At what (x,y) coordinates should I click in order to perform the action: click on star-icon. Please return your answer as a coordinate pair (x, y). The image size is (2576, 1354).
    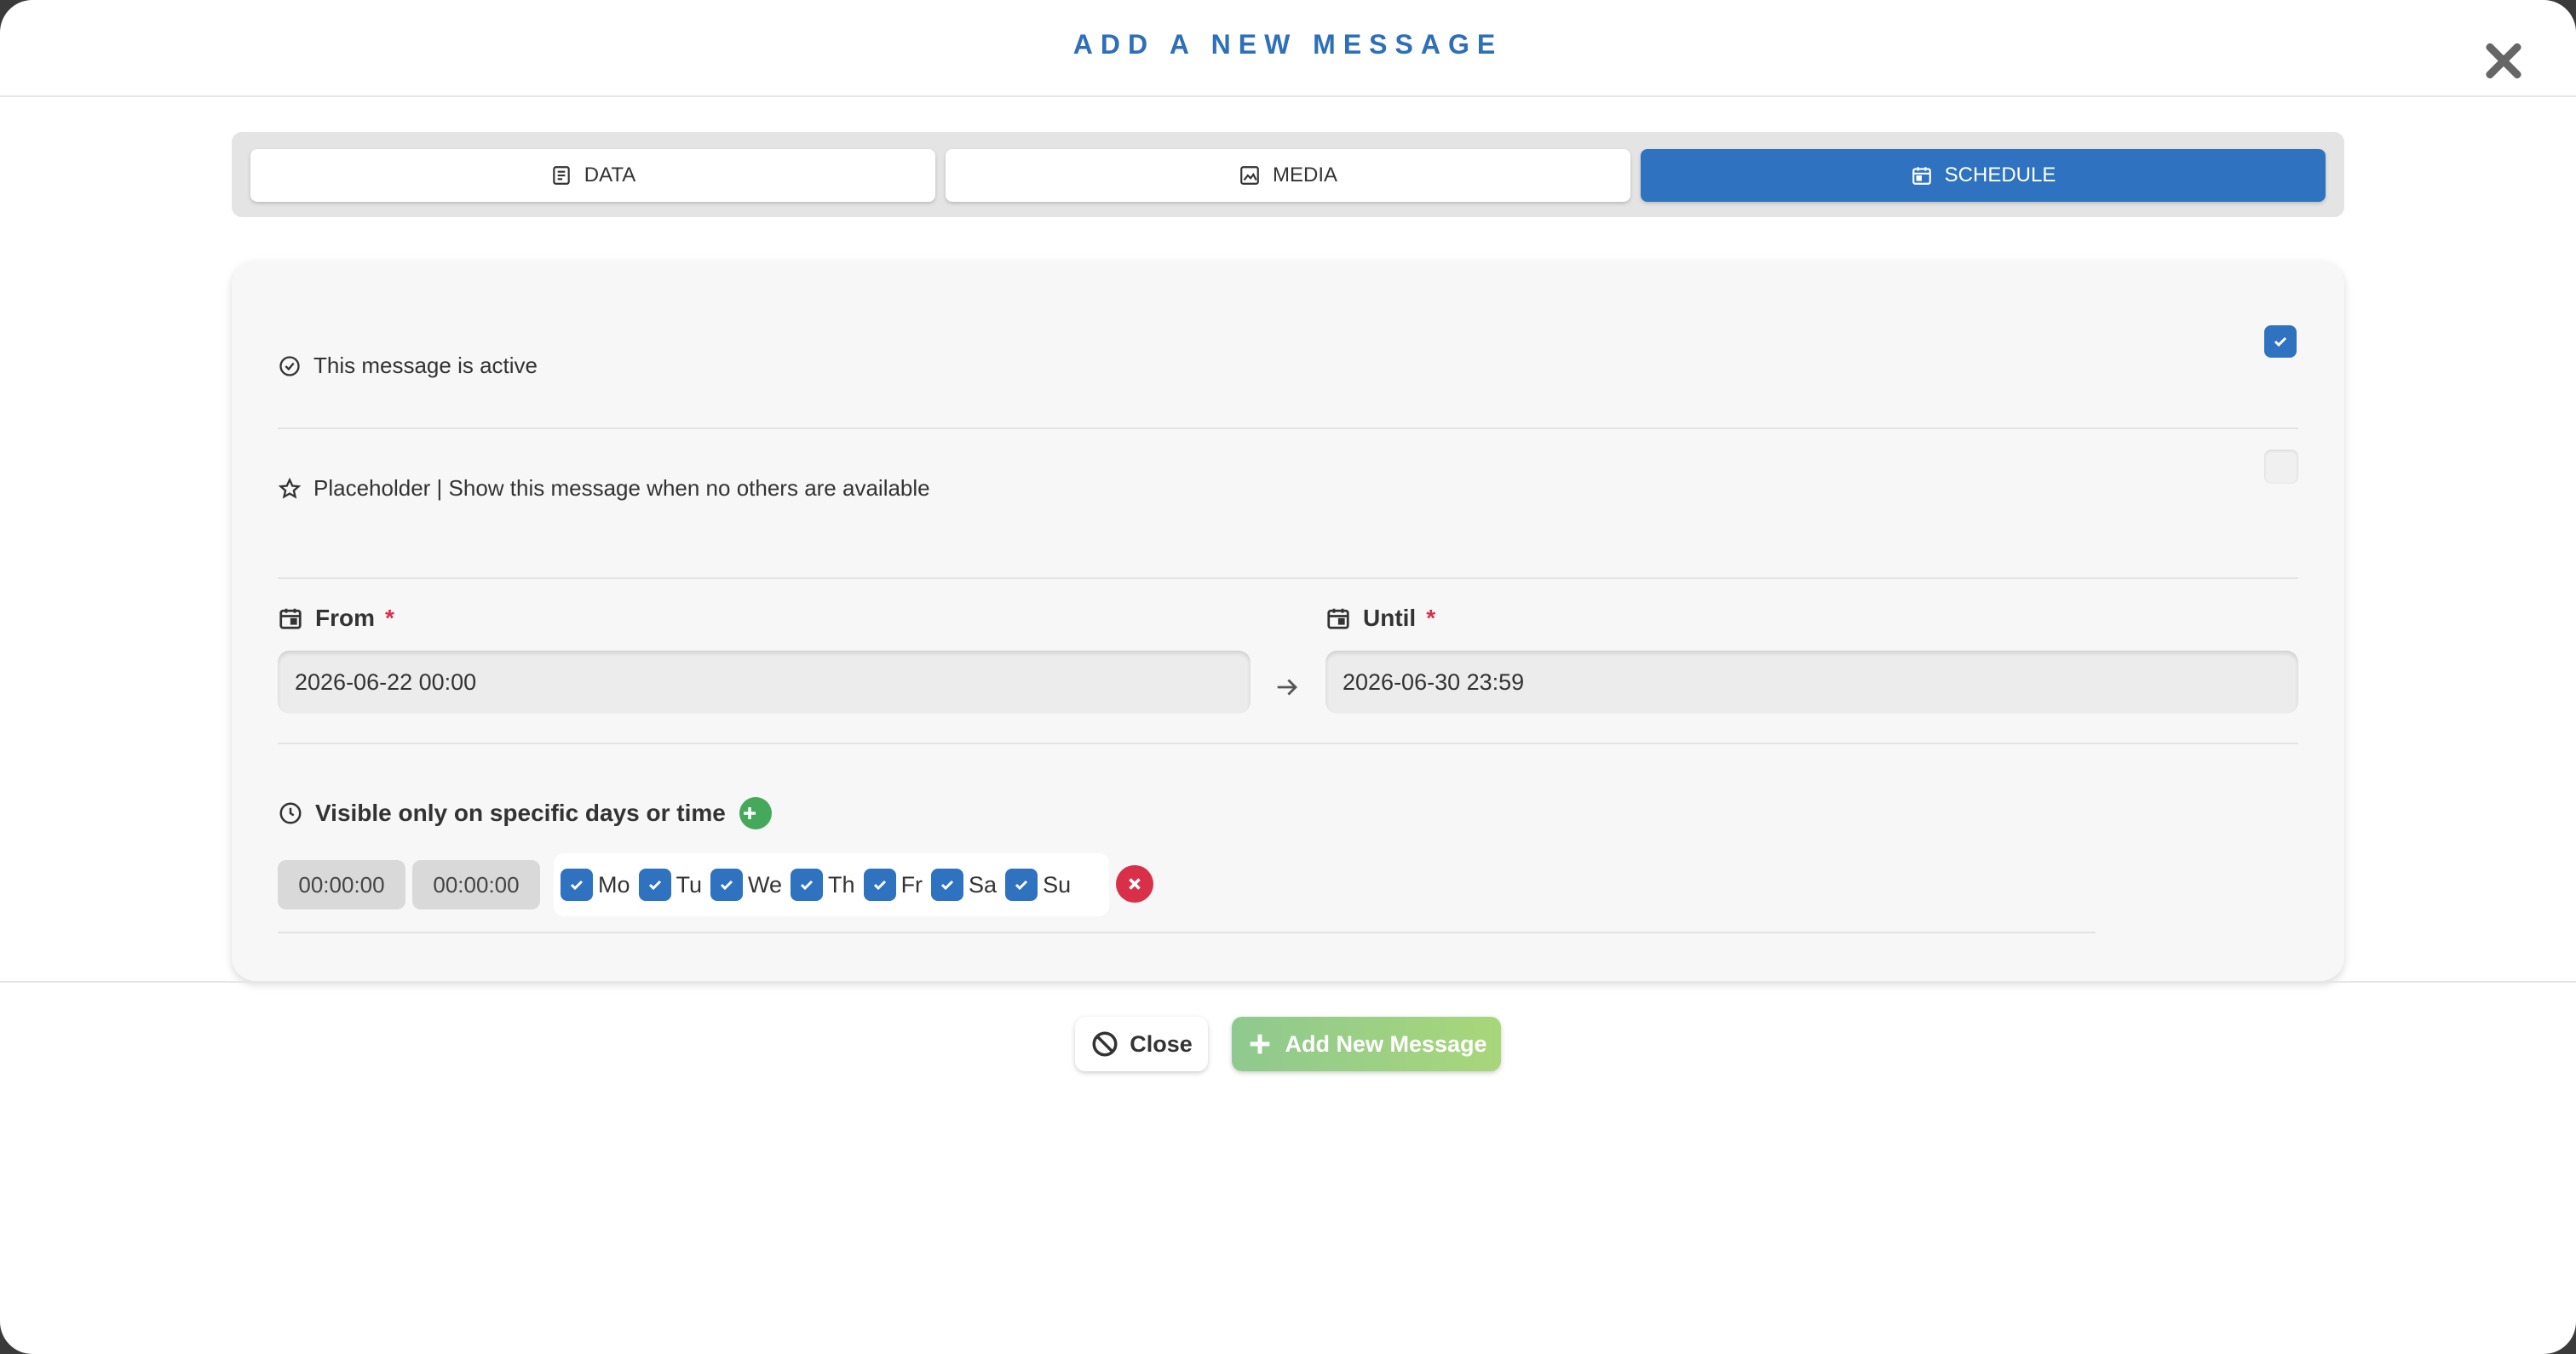
    Looking at the image, I should click on (290, 488).